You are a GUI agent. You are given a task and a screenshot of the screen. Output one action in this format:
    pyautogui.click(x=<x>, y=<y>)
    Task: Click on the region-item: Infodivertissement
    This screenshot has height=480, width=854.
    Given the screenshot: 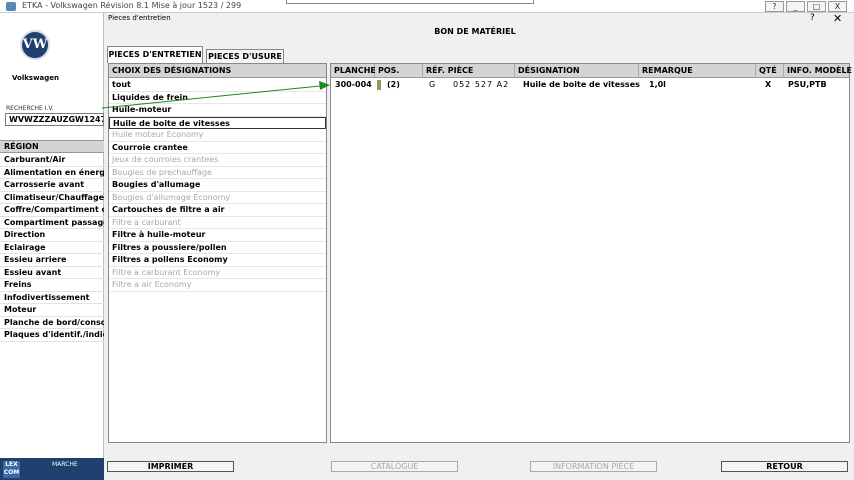 What is the action you would take?
    pyautogui.click(x=52, y=298)
    